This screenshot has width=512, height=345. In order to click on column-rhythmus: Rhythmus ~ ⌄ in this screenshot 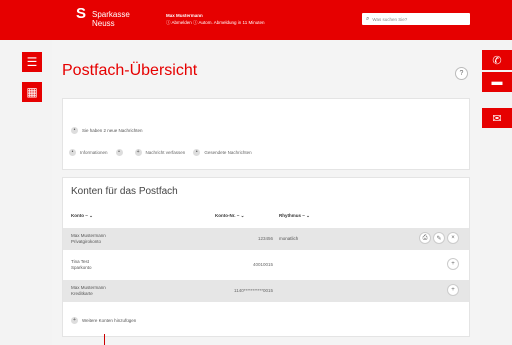, I will do `click(294, 216)`.